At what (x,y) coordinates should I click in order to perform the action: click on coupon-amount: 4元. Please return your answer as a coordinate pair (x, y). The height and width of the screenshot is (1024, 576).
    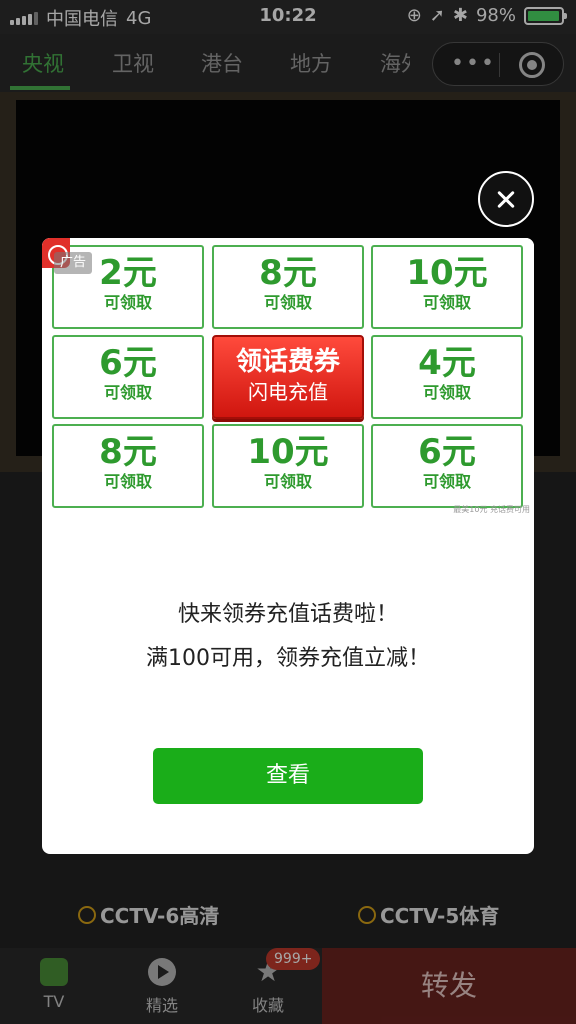
    Looking at the image, I should click on (447, 363).